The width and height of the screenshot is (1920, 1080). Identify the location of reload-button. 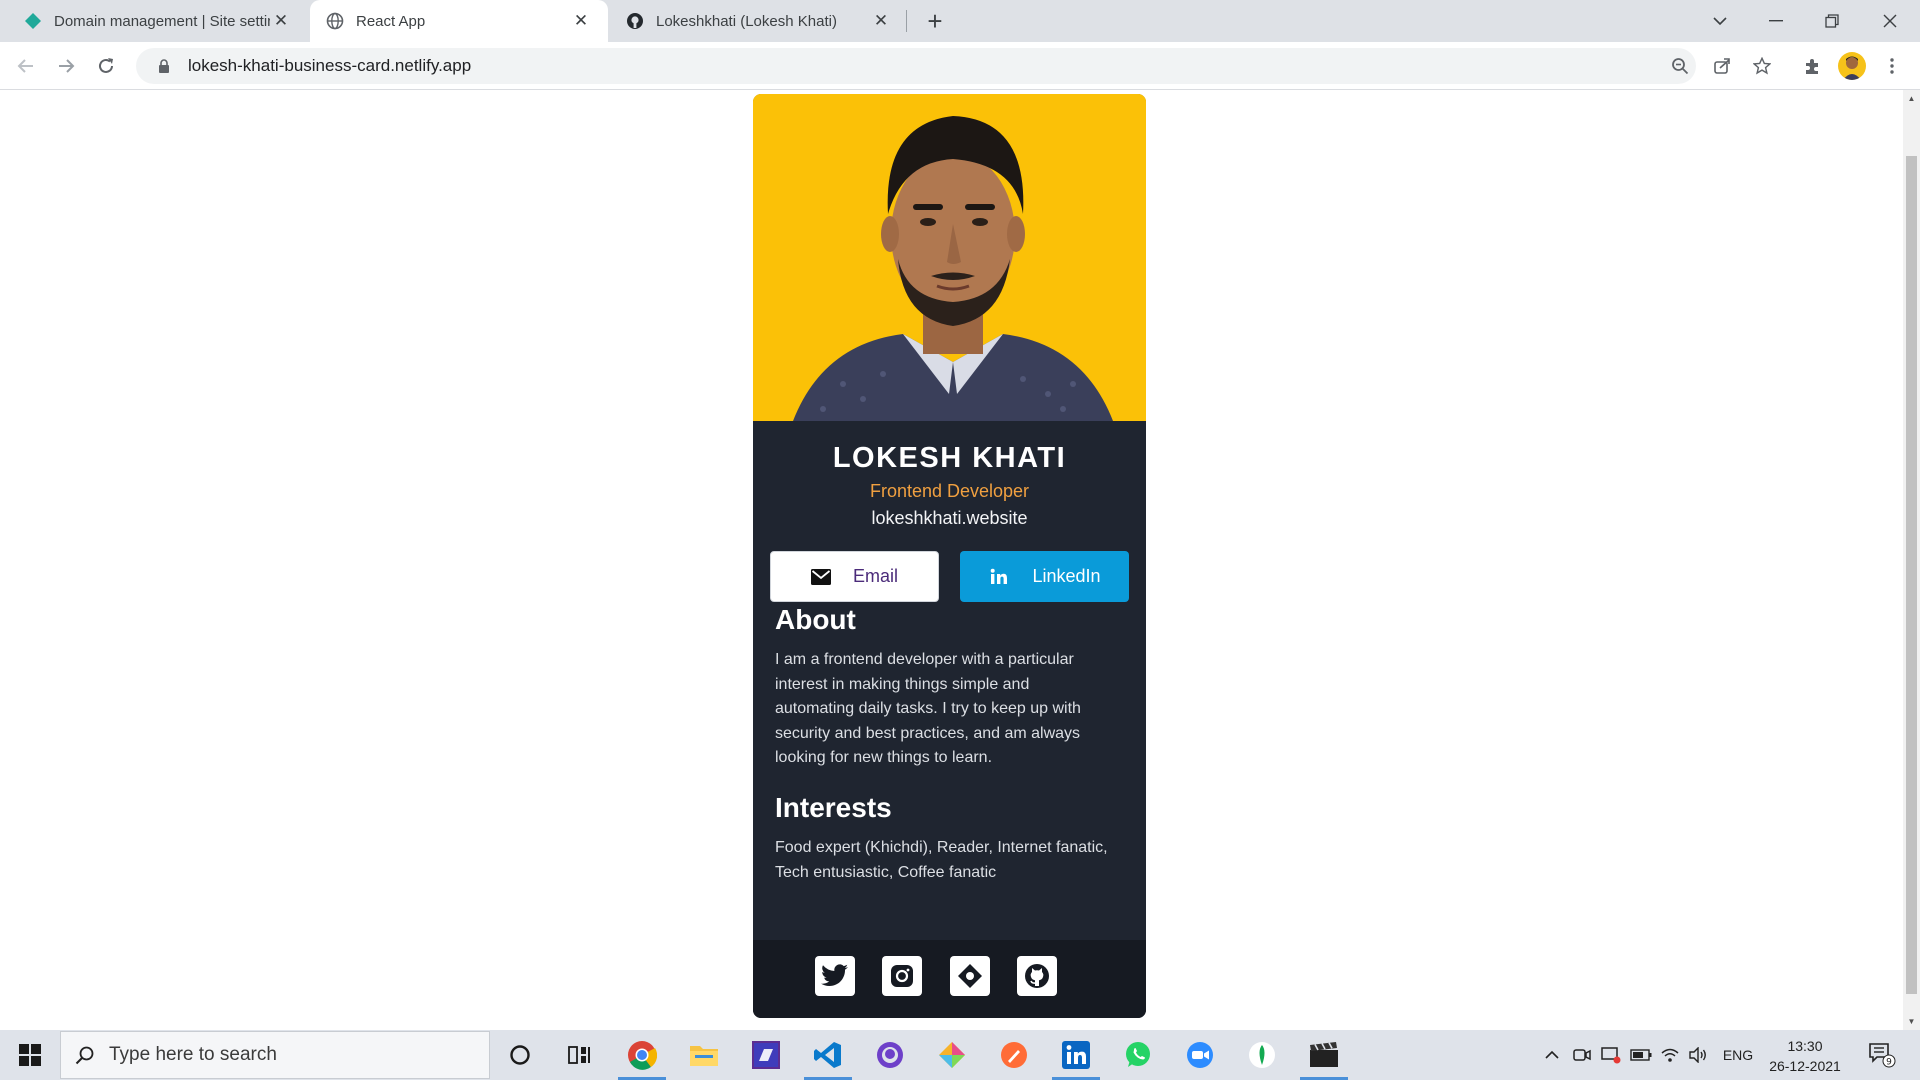
(106, 66).